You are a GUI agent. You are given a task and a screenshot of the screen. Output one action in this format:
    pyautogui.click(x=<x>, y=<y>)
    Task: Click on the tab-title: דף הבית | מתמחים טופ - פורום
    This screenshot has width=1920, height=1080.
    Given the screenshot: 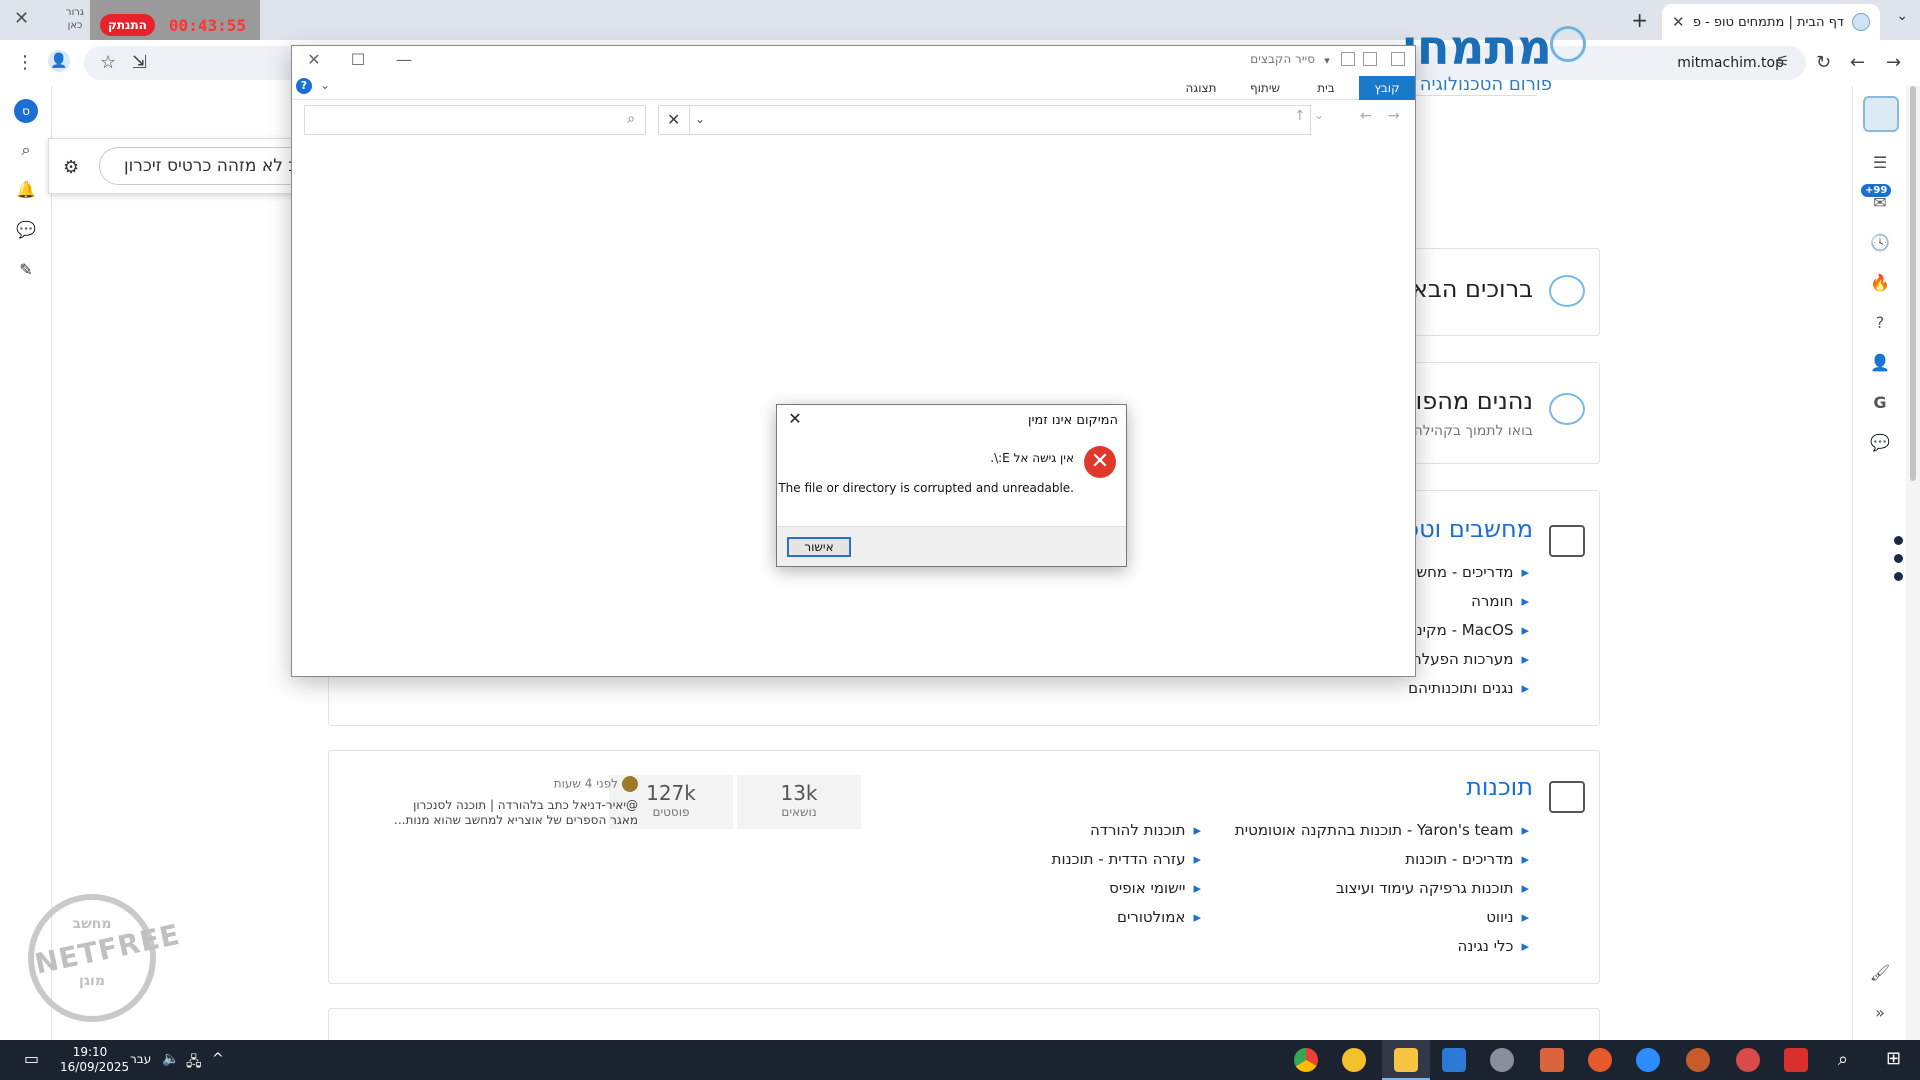 What is the action you would take?
    pyautogui.click(x=1768, y=22)
    